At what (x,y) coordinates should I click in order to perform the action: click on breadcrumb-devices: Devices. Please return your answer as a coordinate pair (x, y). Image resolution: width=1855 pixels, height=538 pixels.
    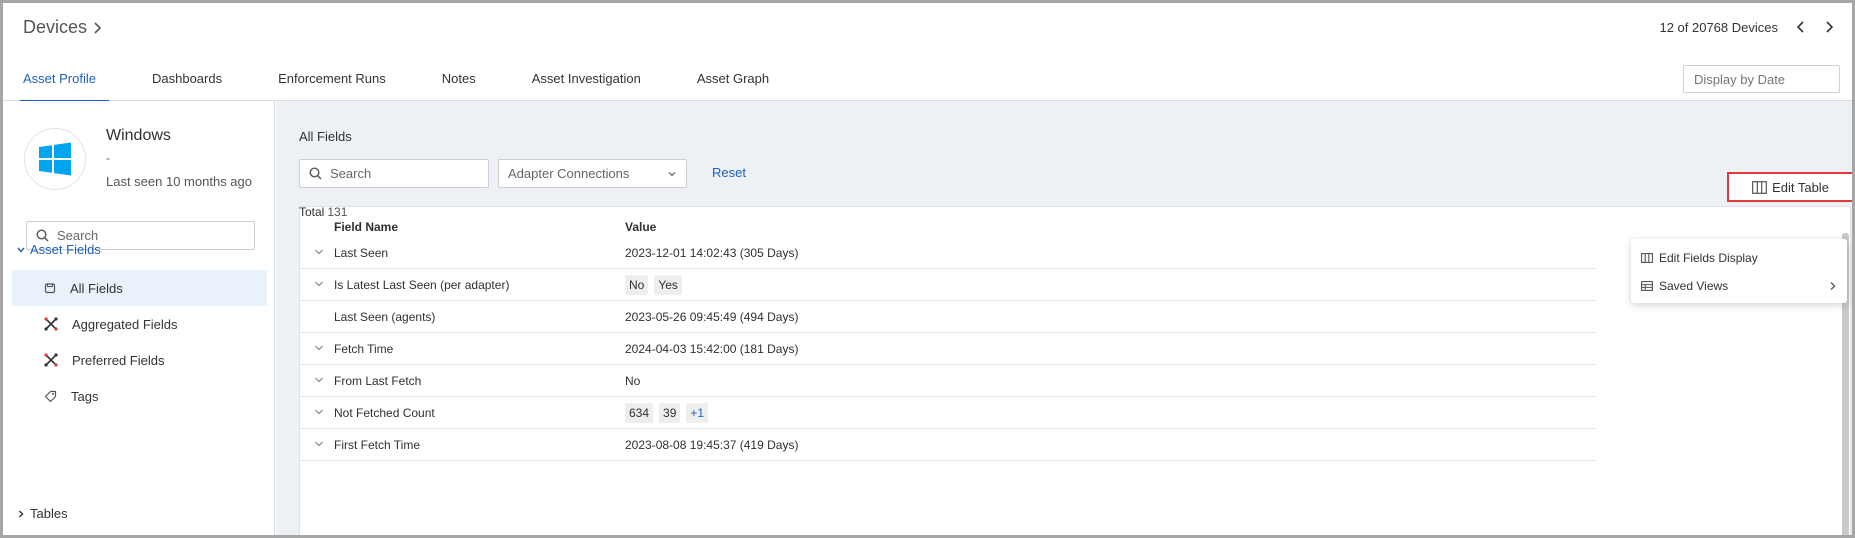
    Looking at the image, I should click on (55, 27).